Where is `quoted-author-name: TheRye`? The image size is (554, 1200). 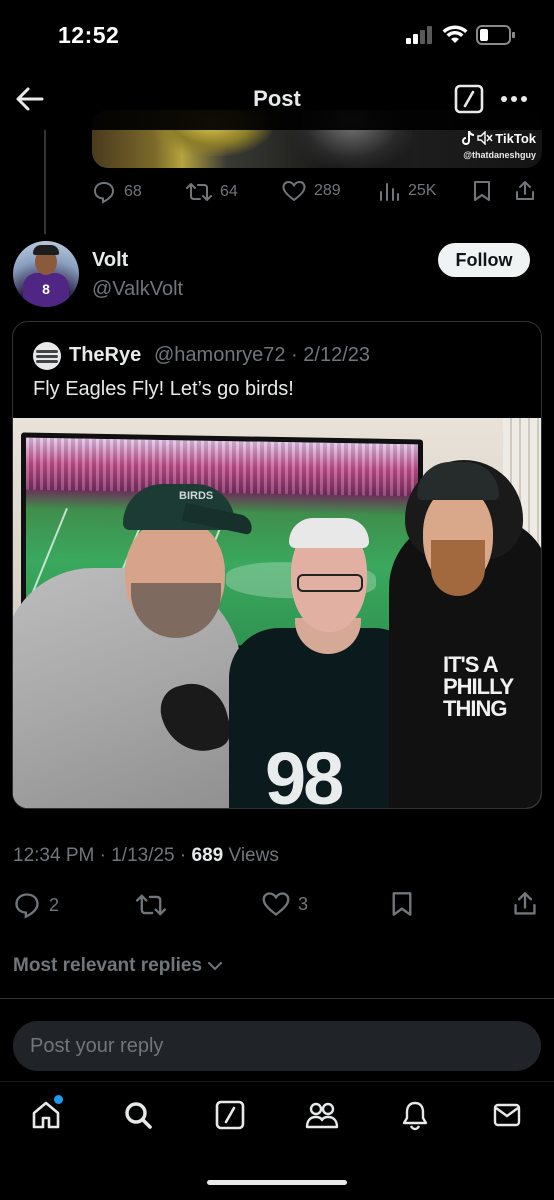 quoted-author-name: TheRye is located at coordinates (105, 355).